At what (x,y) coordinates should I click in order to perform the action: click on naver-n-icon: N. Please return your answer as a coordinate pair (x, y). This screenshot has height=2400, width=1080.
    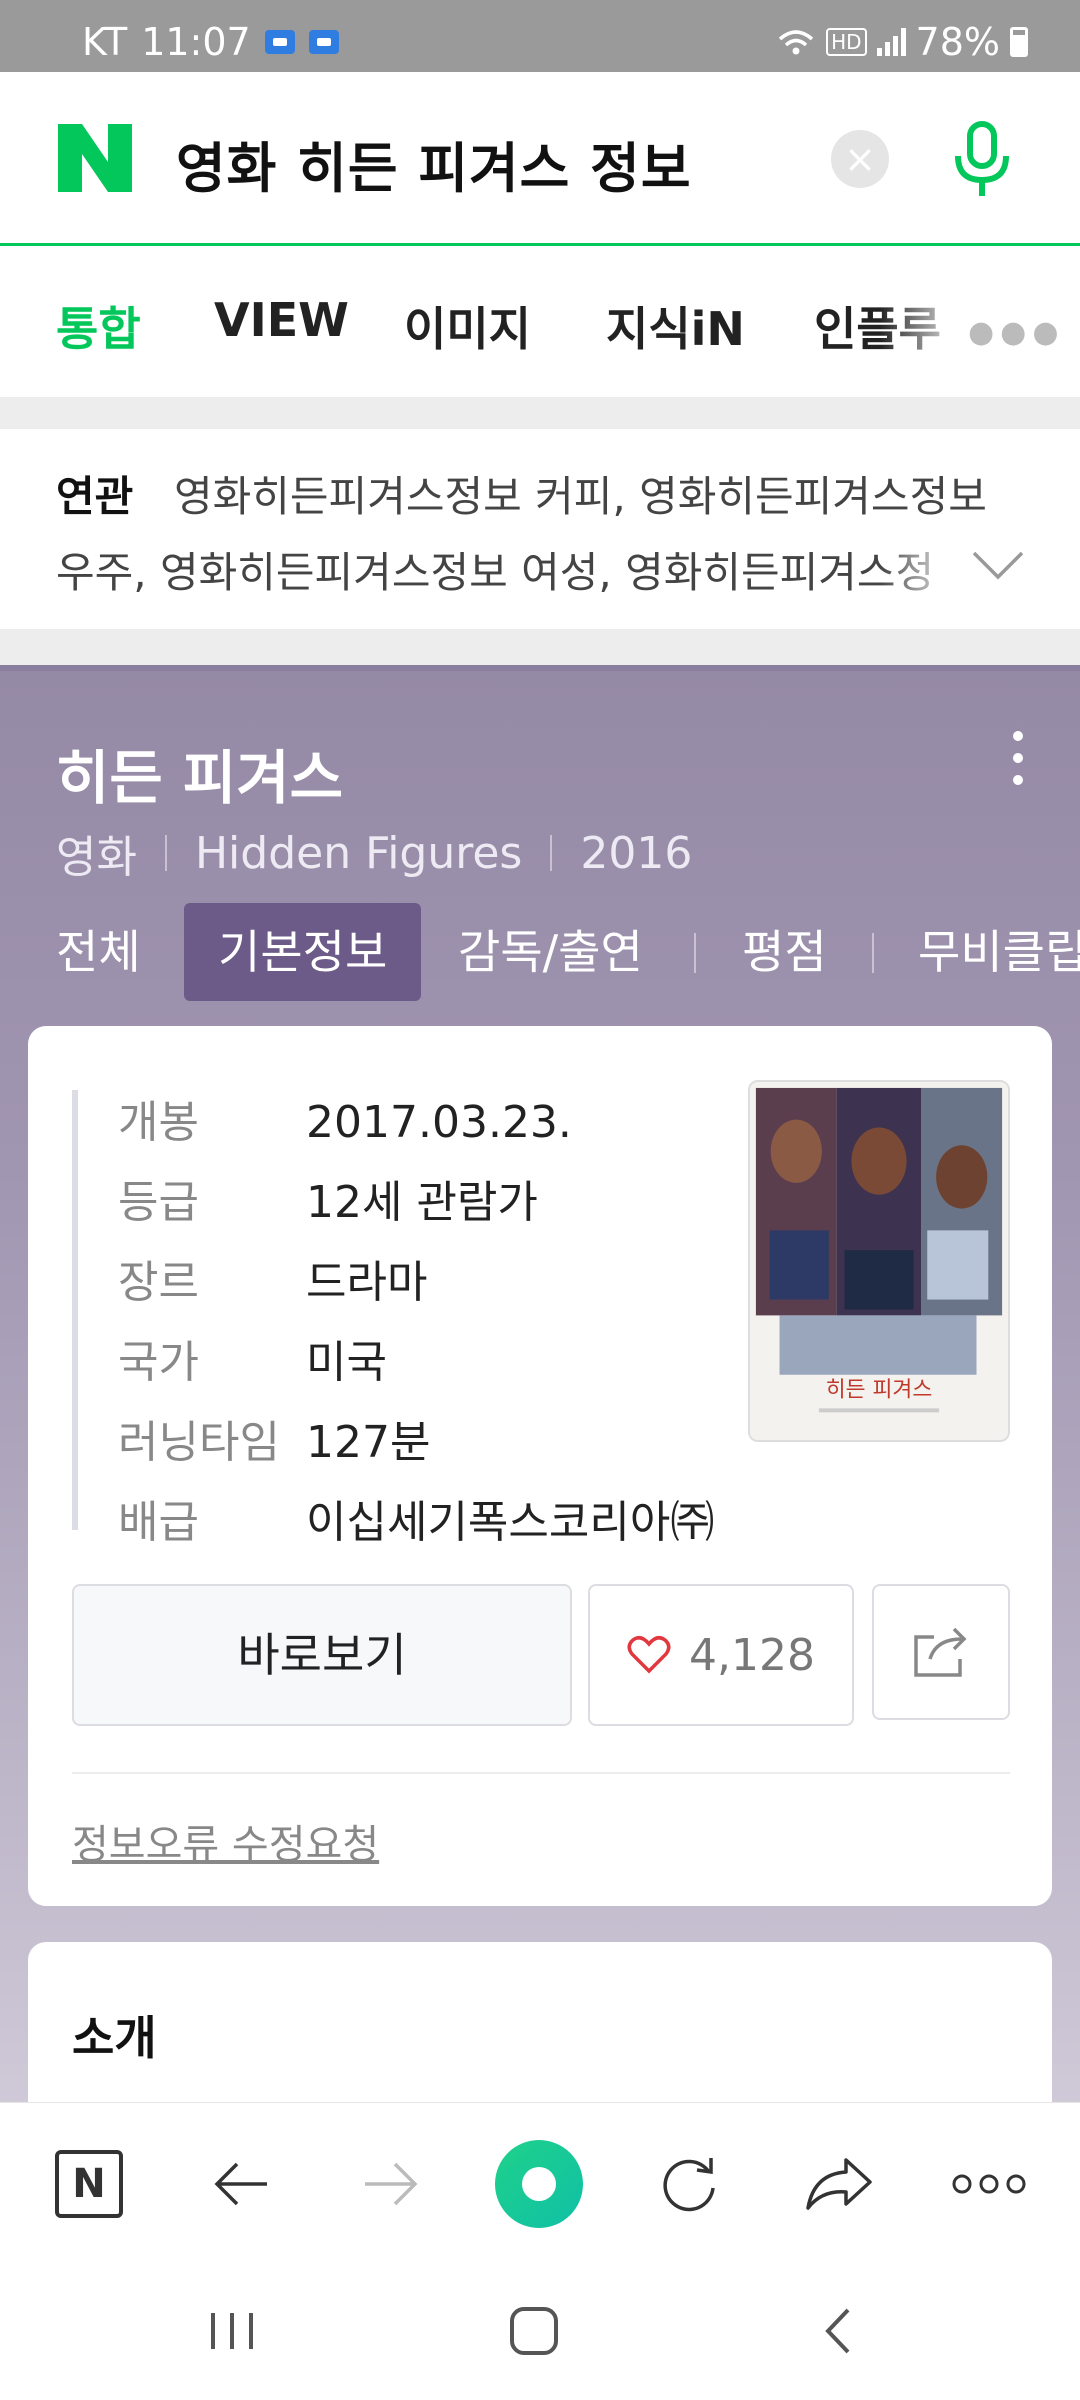
    Looking at the image, I should click on (89, 2184).